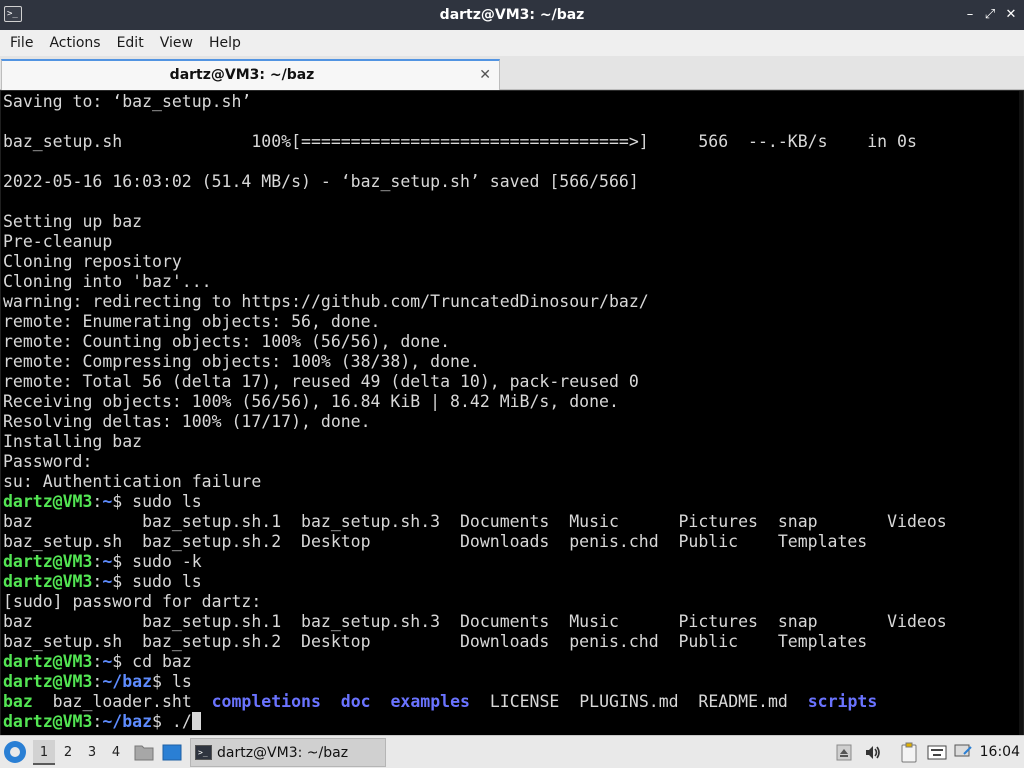  What do you see at coordinates (873, 752) in the screenshot?
I see `volume-icon` at bounding box center [873, 752].